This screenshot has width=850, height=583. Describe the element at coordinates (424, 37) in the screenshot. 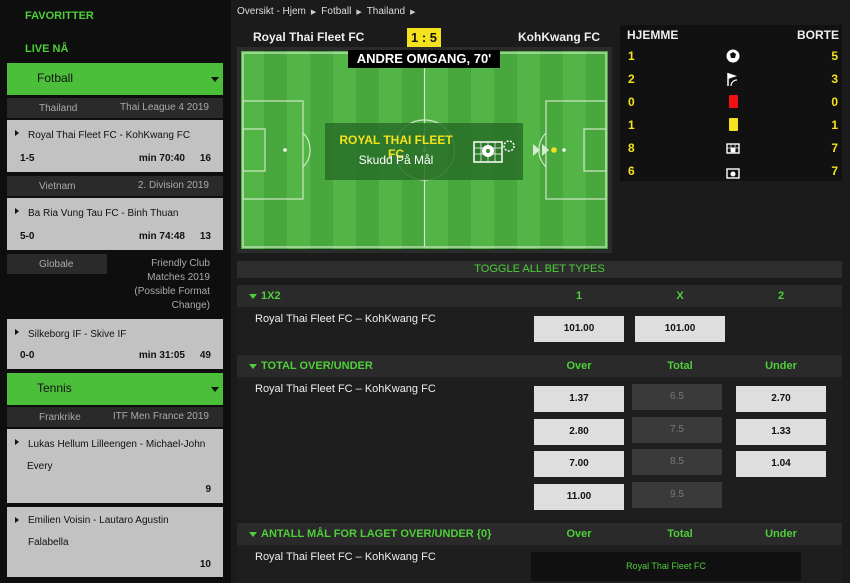

I see `scoreboard: 1 : 5` at that location.